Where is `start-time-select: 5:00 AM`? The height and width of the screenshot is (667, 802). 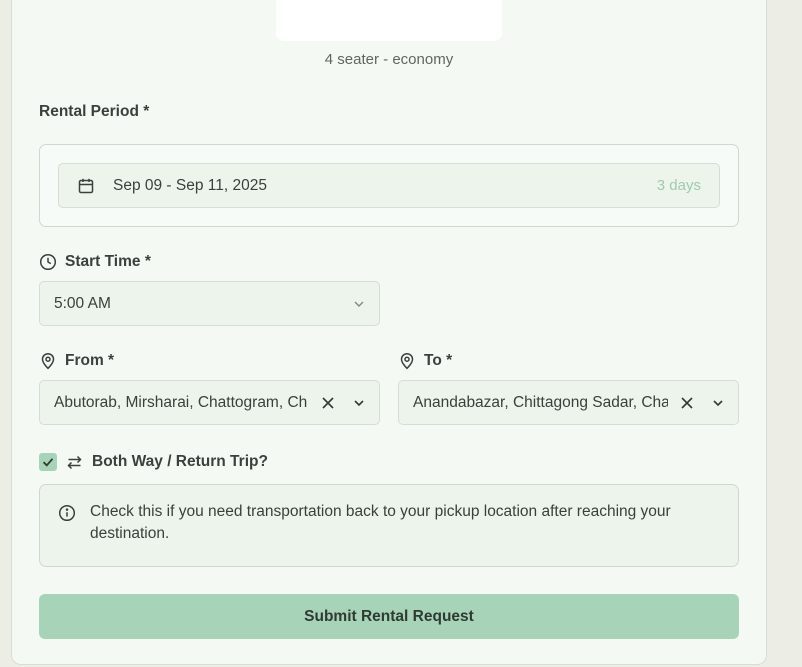 start-time-select: 5:00 AM is located at coordinates (209, 303).